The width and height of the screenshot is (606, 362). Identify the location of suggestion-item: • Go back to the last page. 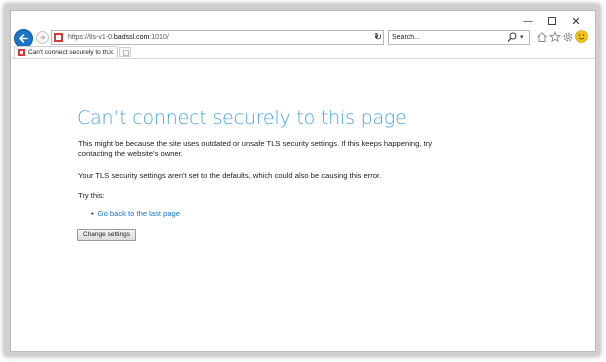
(135, 214).